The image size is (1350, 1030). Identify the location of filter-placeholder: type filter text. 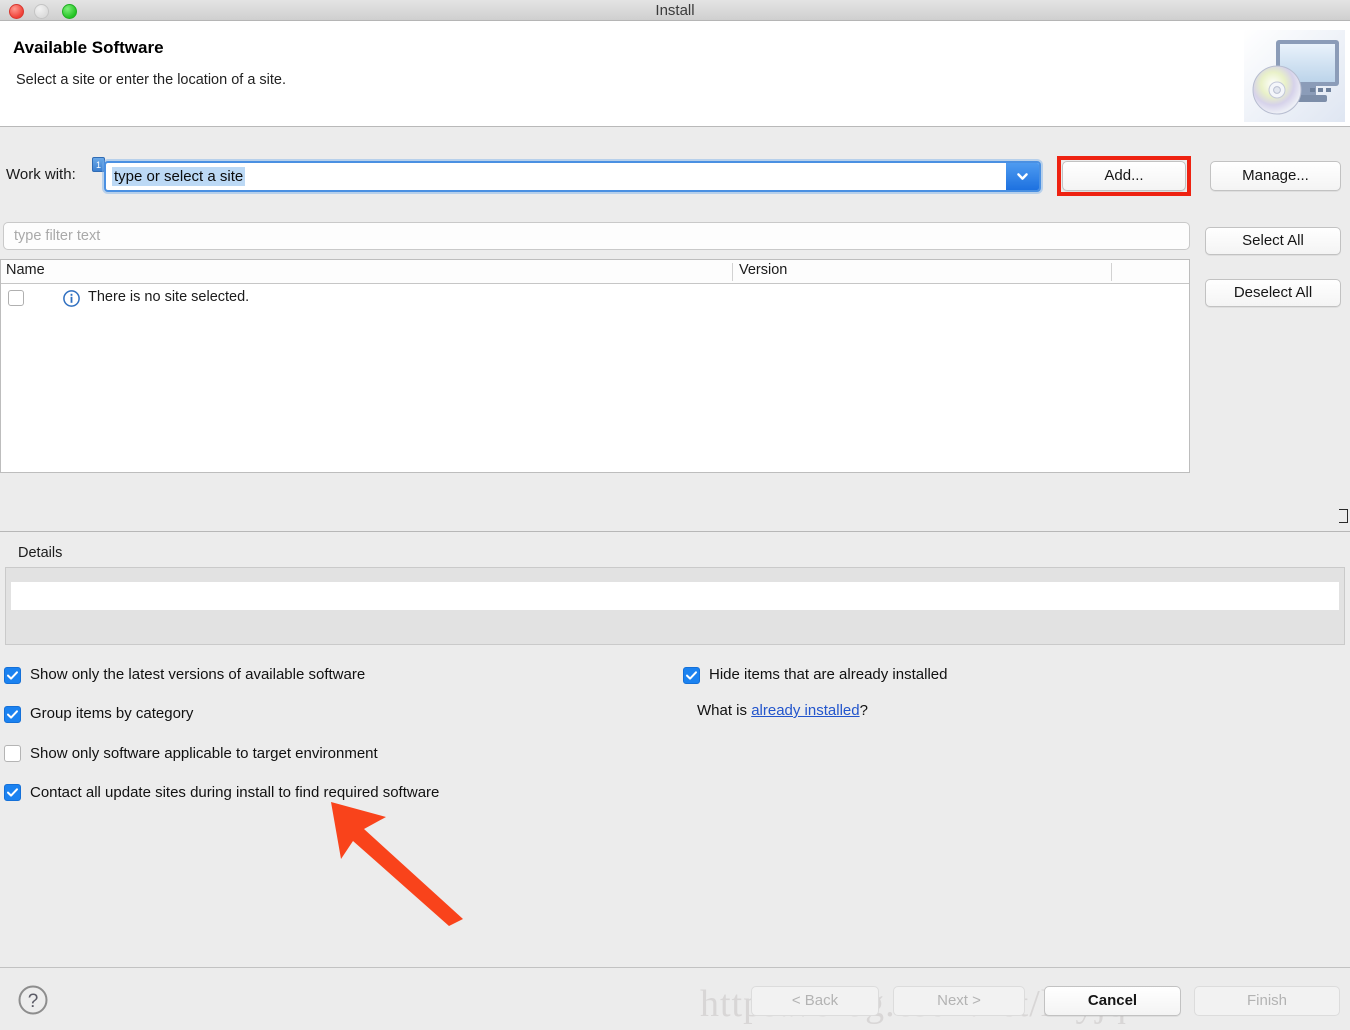
(57, 236).